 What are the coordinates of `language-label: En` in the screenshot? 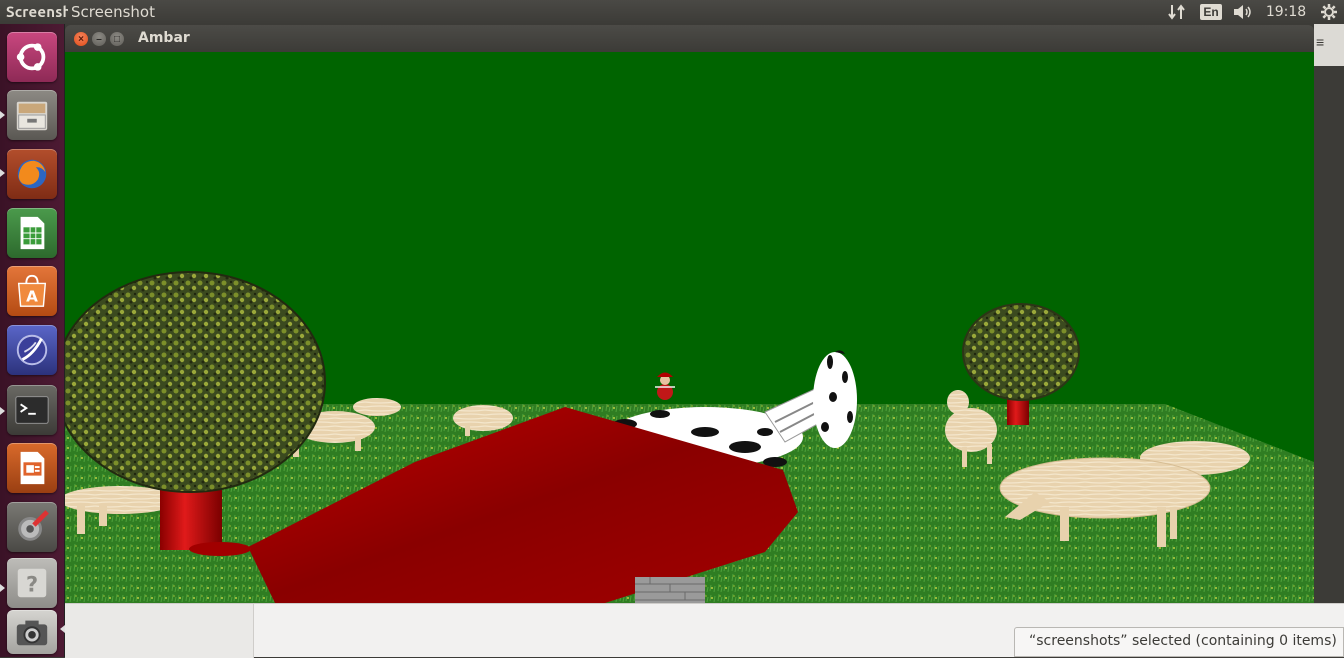 It's located at (1211, 12).